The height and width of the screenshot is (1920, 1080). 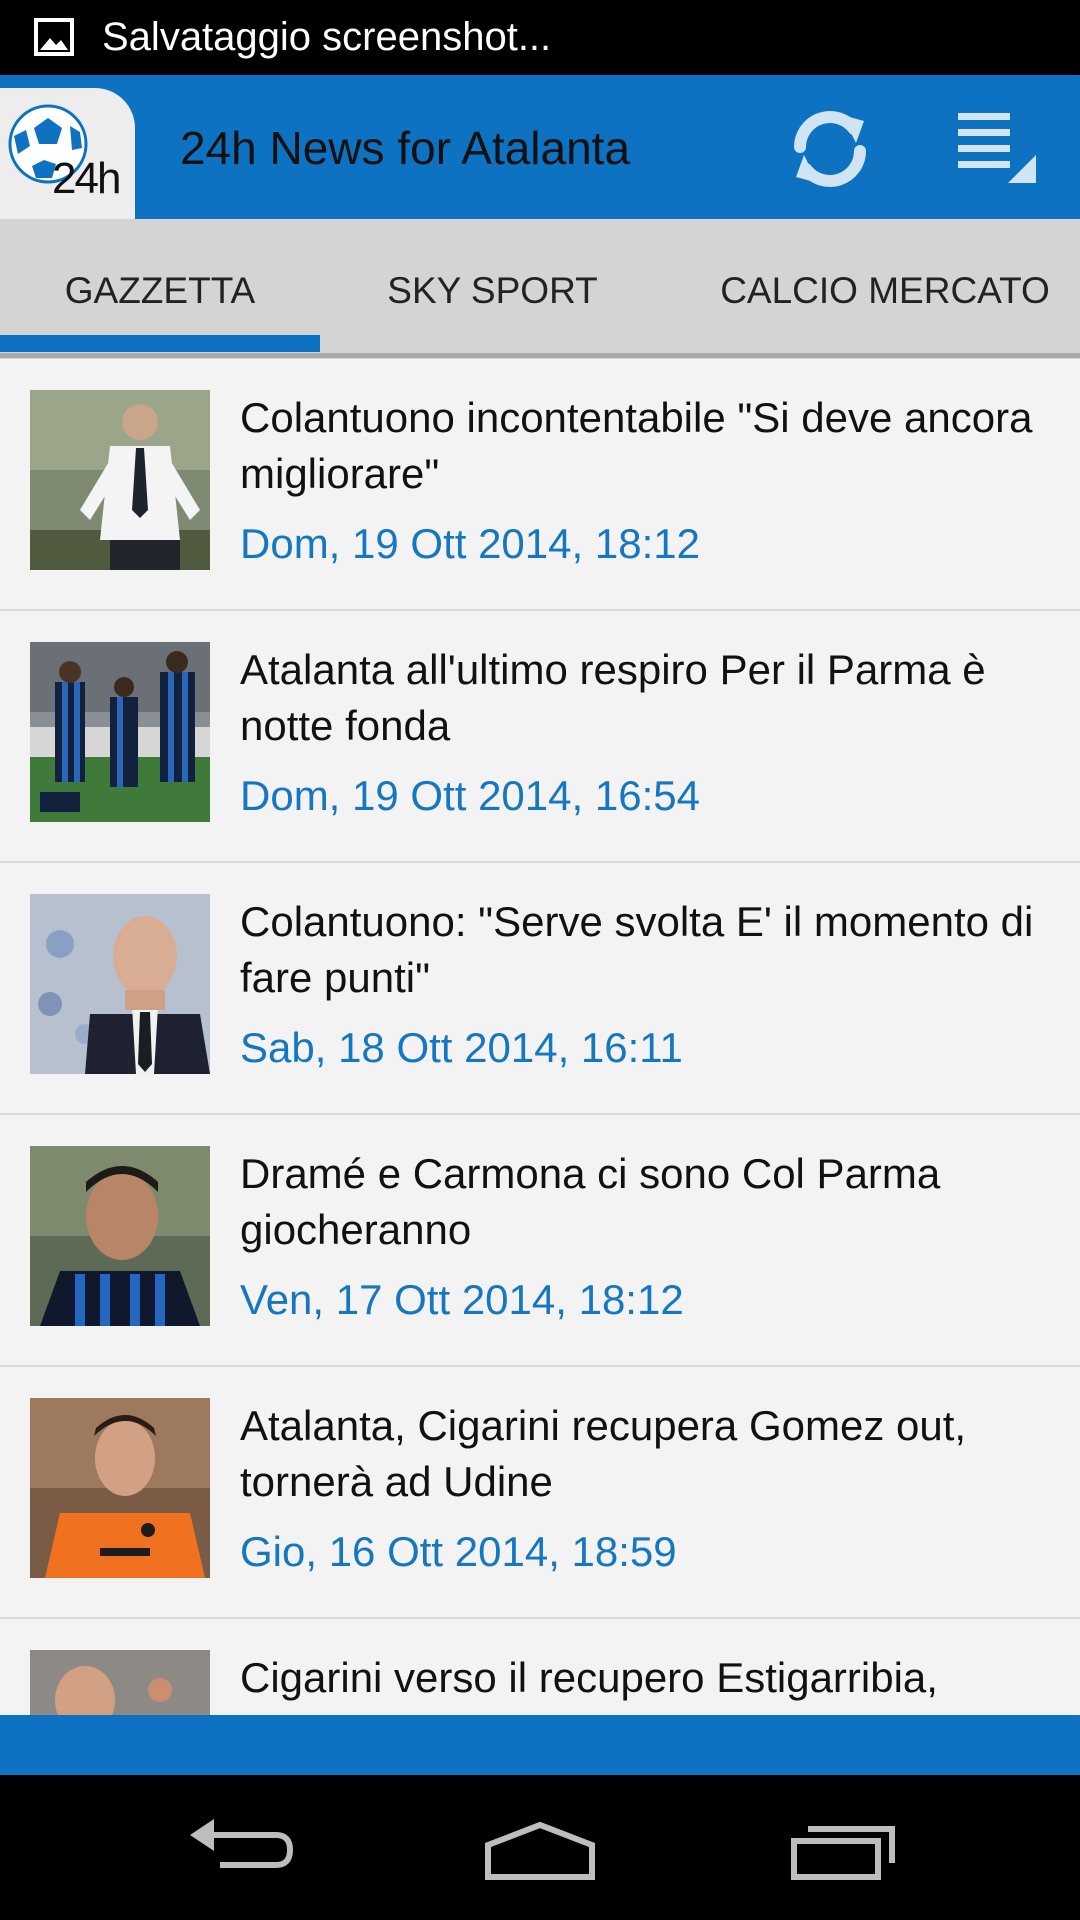 What do you see at coordinates (242, 1843) in the screenshot?
I see `back-icon` at bounding box center [242, 1843].